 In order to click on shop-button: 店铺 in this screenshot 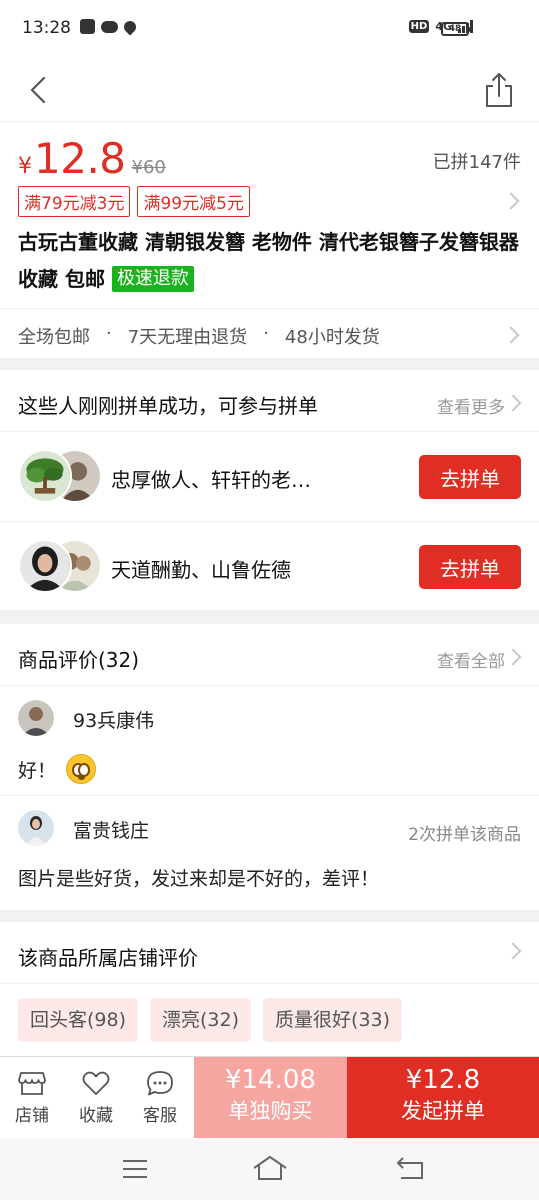, I will do `click(32, 1097)`.